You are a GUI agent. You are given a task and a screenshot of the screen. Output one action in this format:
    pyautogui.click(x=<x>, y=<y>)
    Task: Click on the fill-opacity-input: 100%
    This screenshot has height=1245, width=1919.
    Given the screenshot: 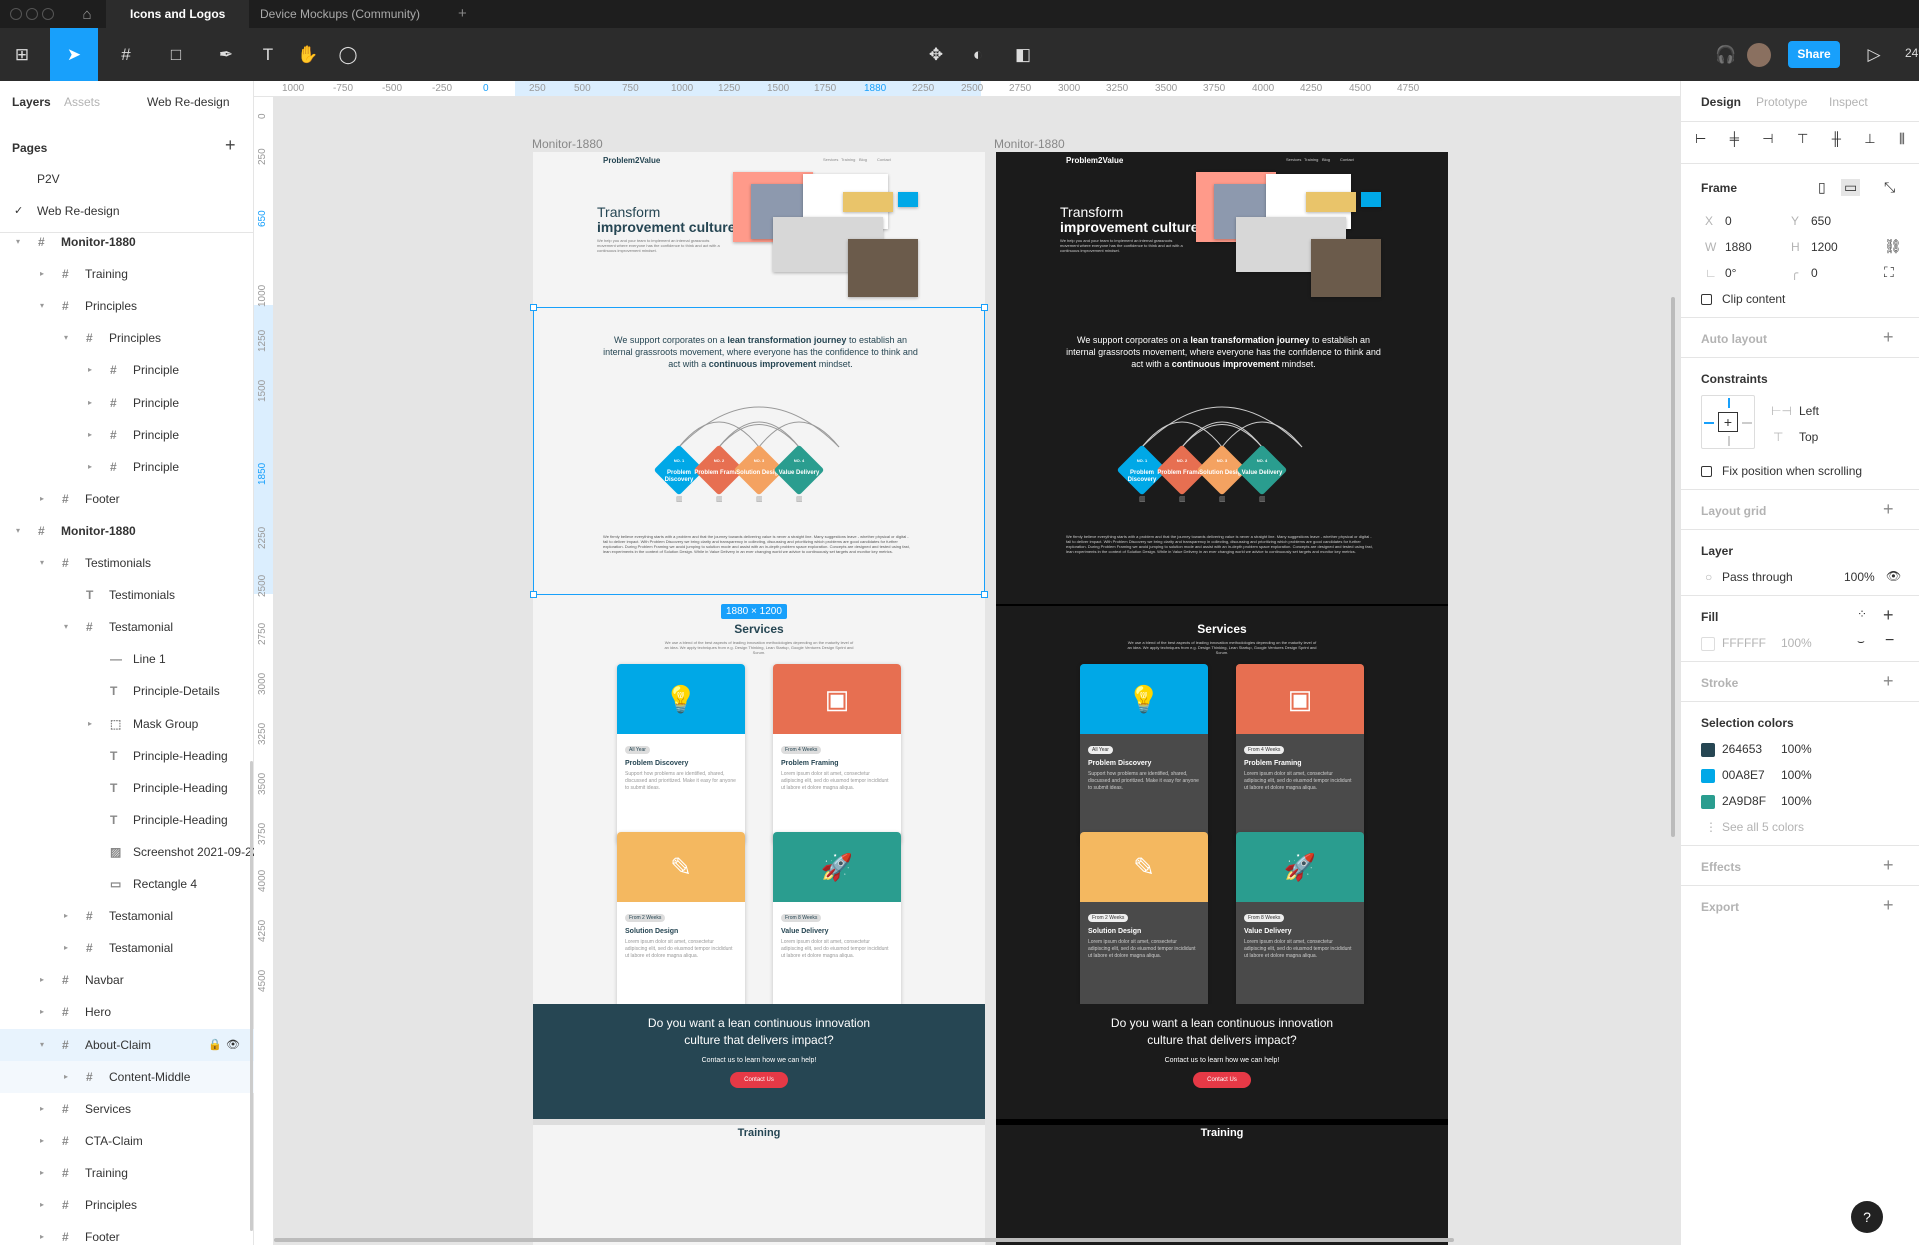 What is the action you would take?
    pyautogui.click(x=1796, y=643)
    